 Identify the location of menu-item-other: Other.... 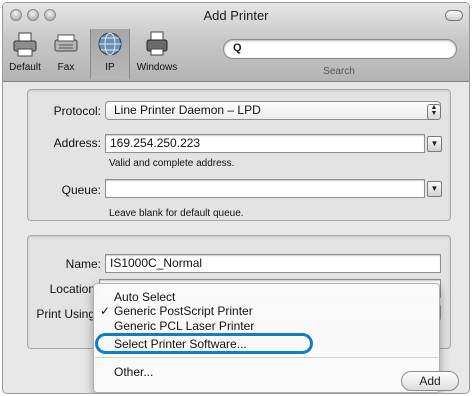
(133, 372).